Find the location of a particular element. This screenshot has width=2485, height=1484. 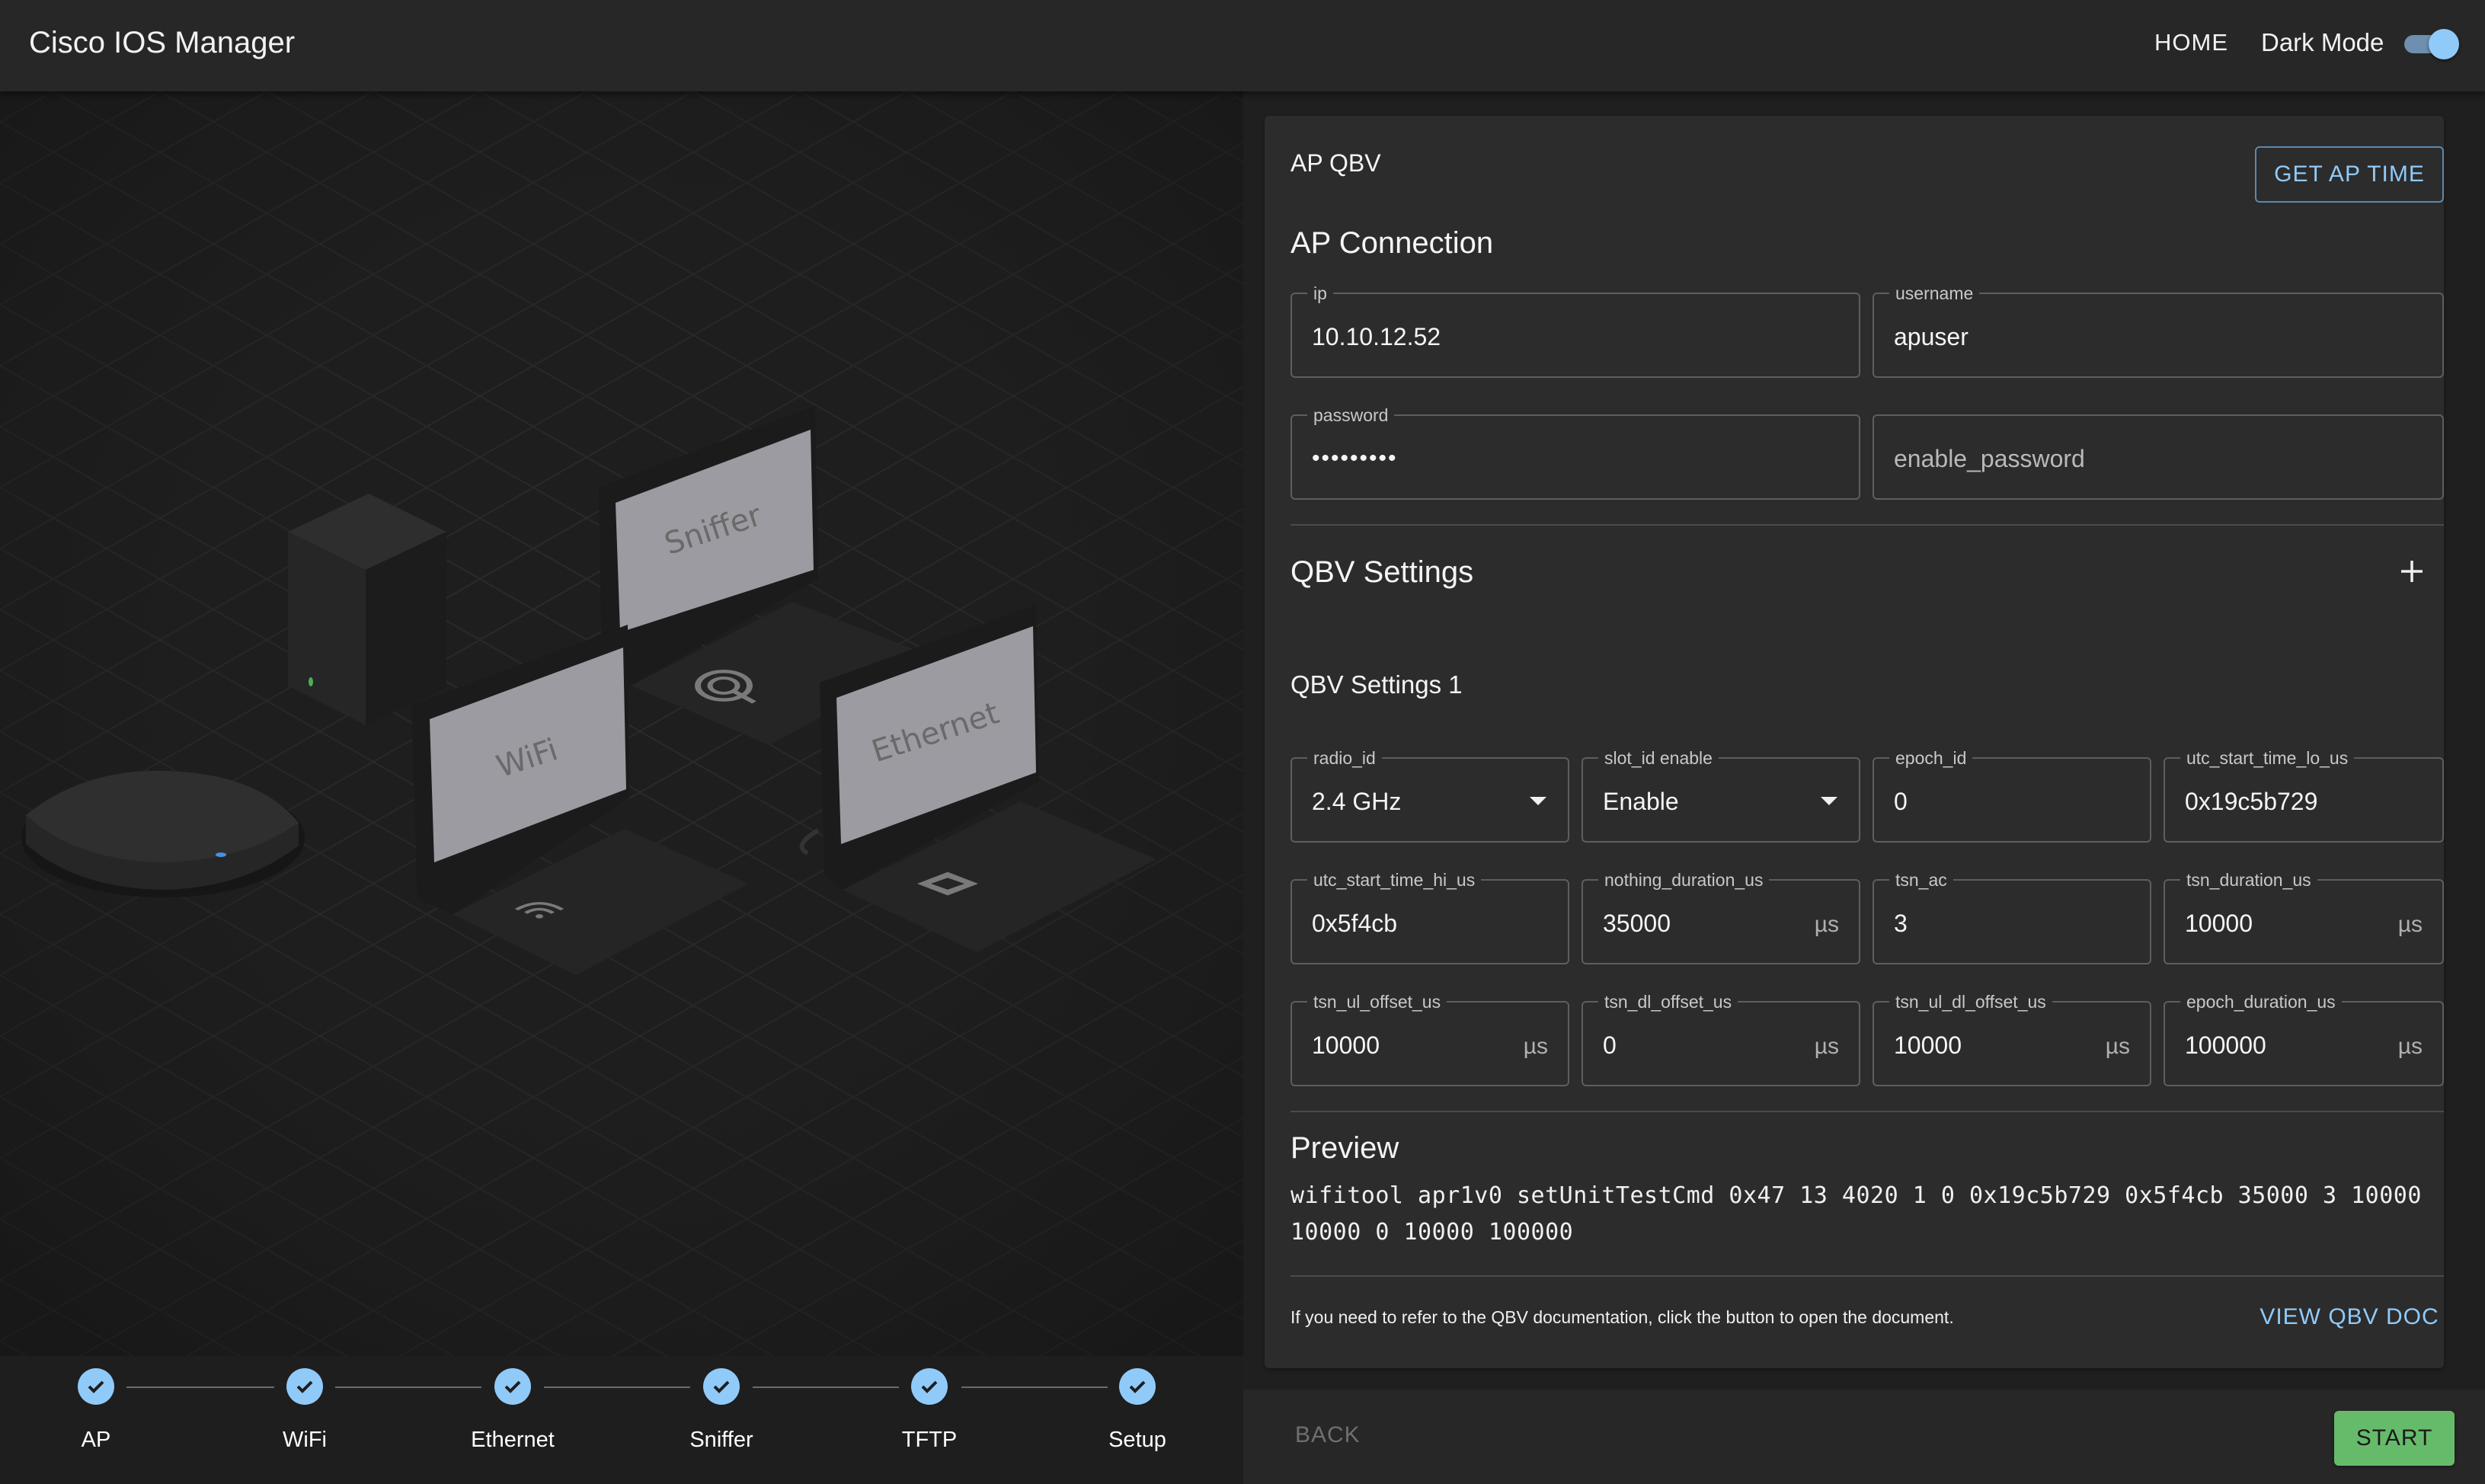

dark-mode-toggle is located at coordinates (2429, 43).